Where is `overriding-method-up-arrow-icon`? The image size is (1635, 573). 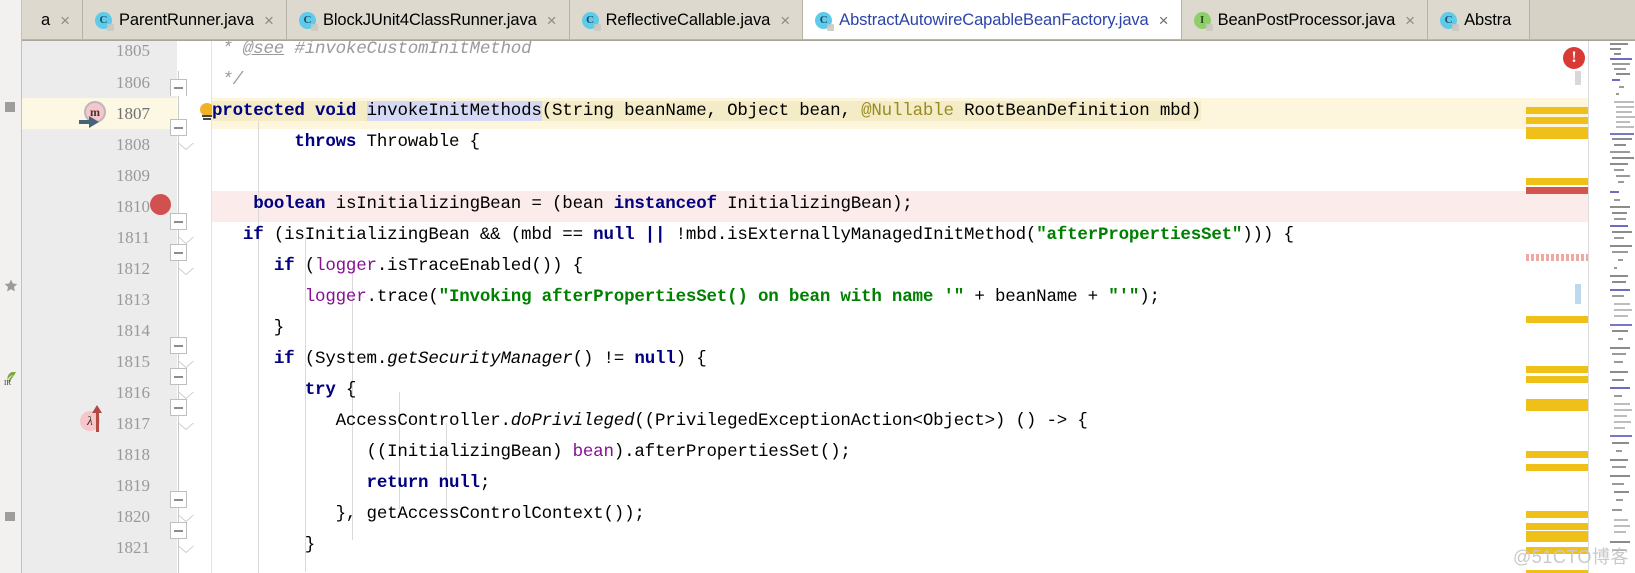
overriding-method-up-arrow-icon is located at coordinates (97, 418).